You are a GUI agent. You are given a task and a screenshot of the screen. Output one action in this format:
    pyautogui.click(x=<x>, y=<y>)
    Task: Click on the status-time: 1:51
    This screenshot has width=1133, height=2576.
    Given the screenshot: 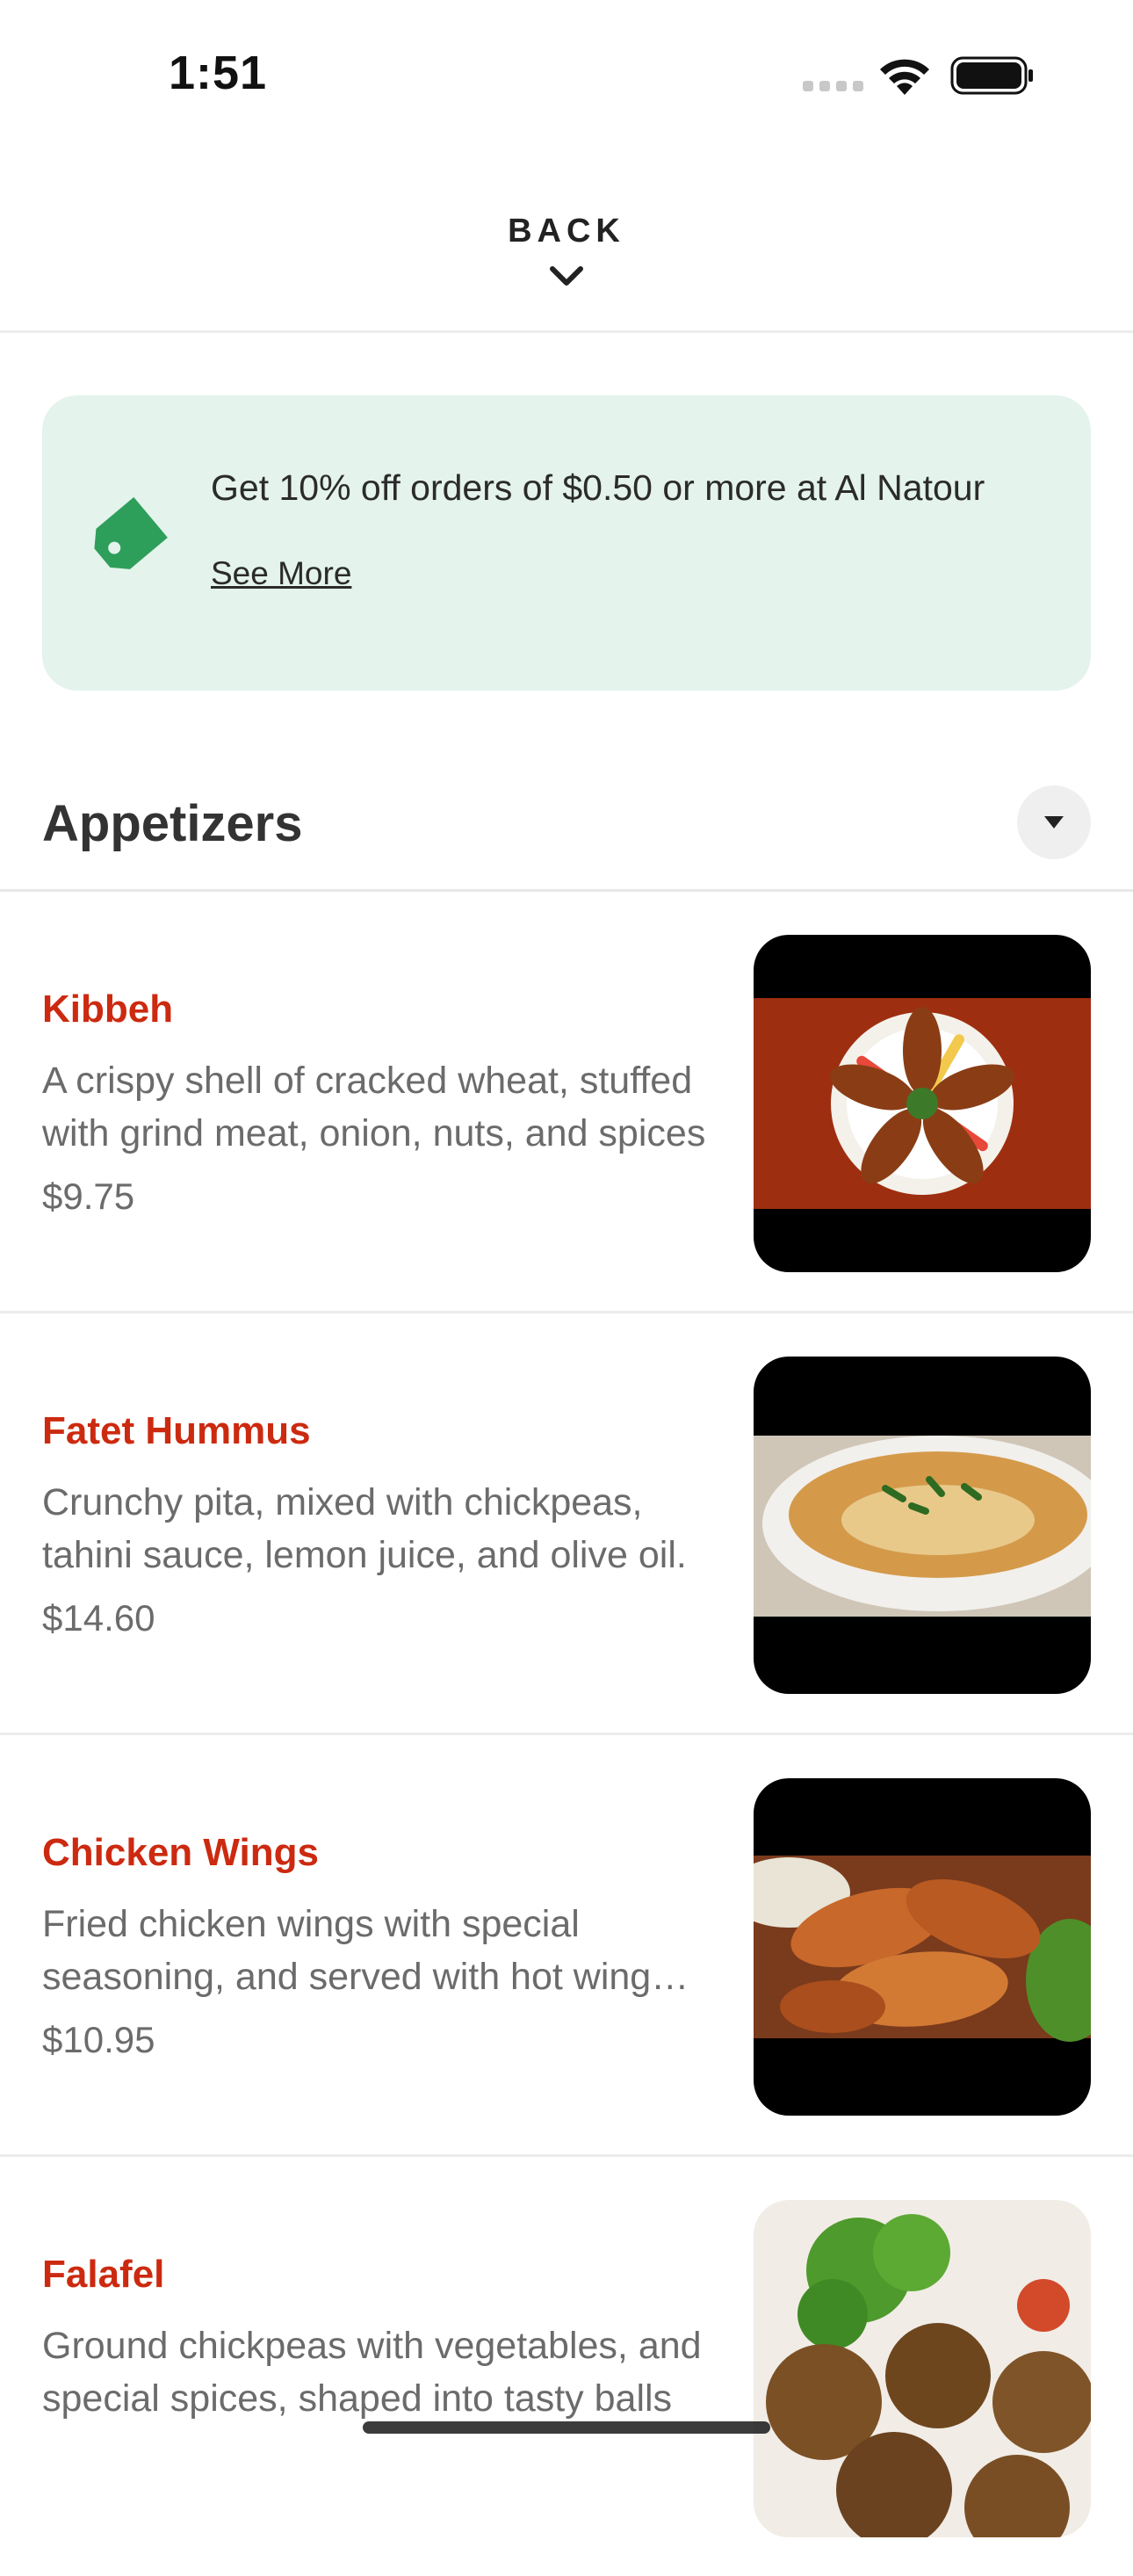 What is the action you would take?
    pyautogui.click(x=218, y=73)
    